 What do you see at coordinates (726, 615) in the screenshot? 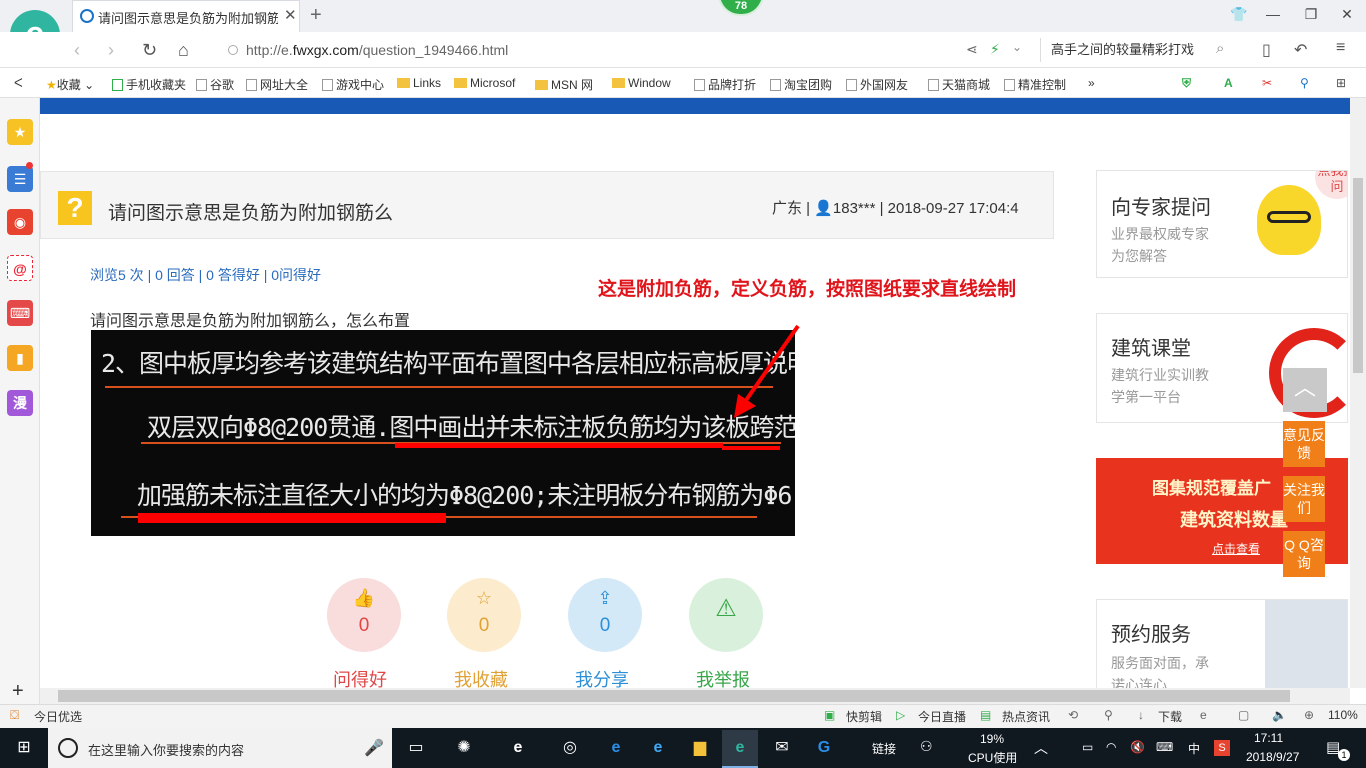
I see `report-button: ⚠` at bounding box center [726, 615].